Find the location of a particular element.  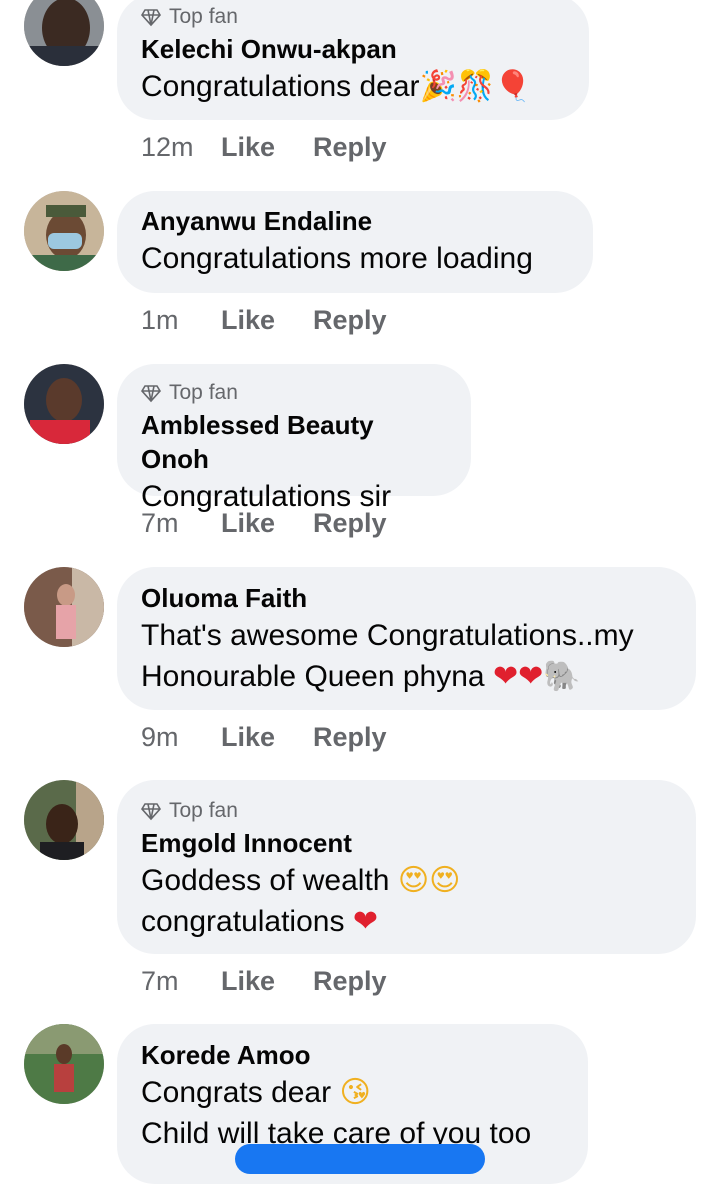

comment-text-line: That's awesome Congratulations..my is located at coordinates (387, 635).